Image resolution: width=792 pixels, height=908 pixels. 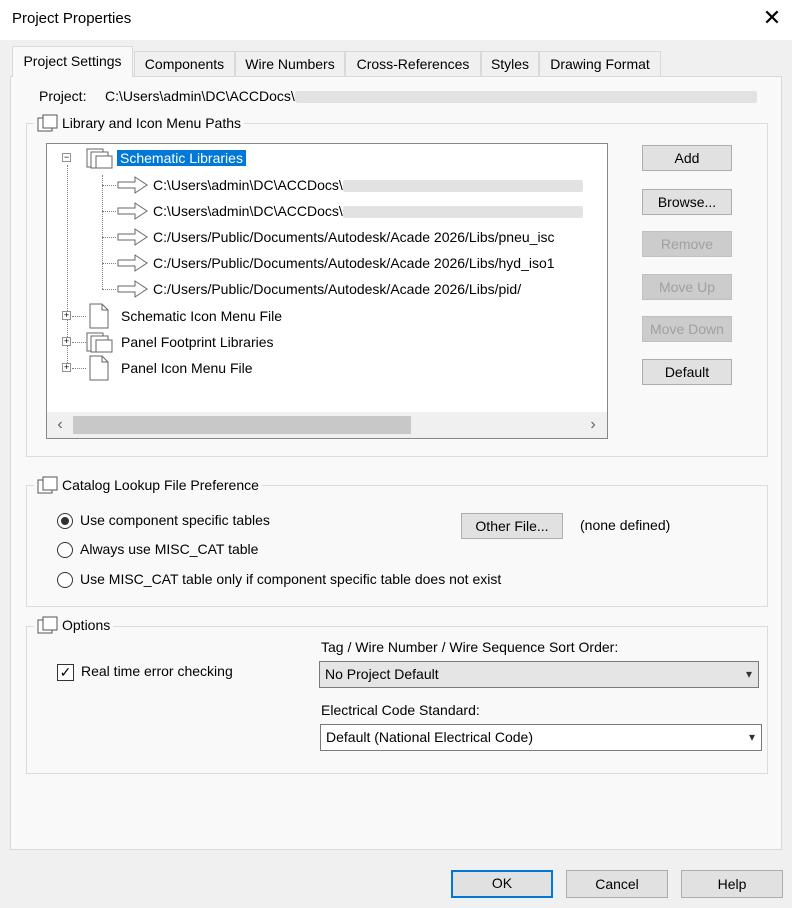 What do you see at coordinates (539, 674) in the screenshot?
I see `sort-order-select: No Project Default ▾` at bounding box center [539, 674].